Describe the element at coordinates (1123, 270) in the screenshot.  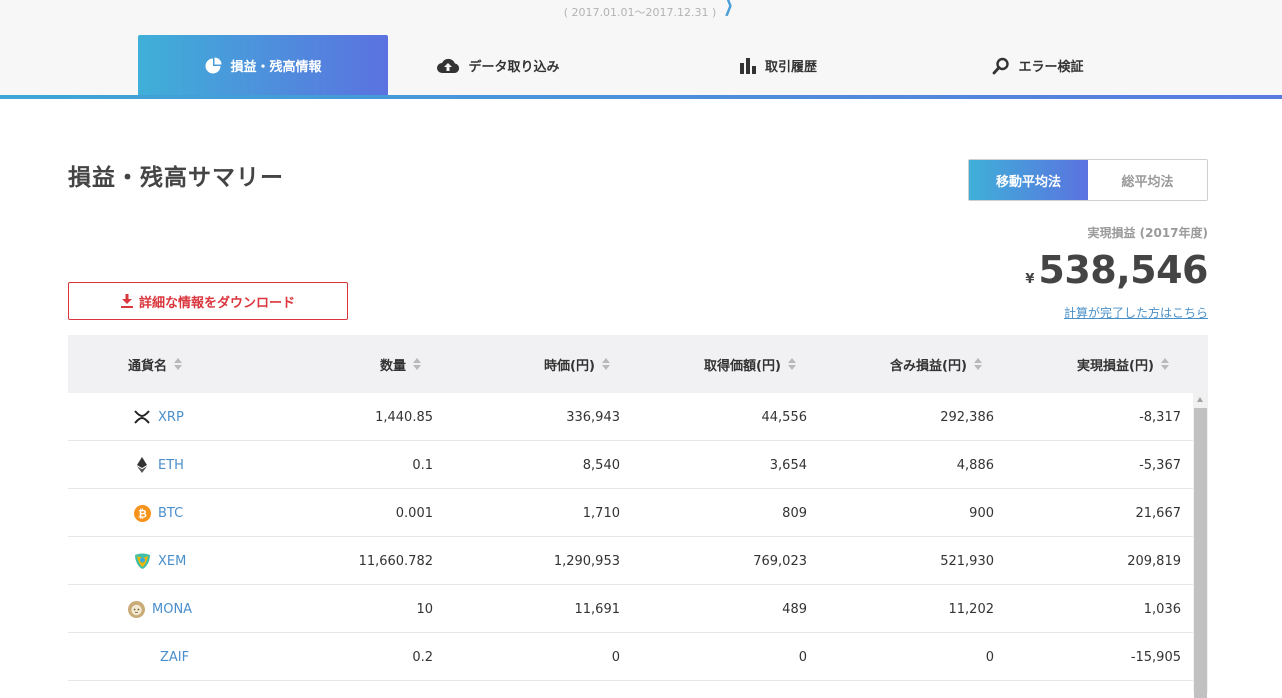
I see `realized-amount-value: 538,546` at that location.